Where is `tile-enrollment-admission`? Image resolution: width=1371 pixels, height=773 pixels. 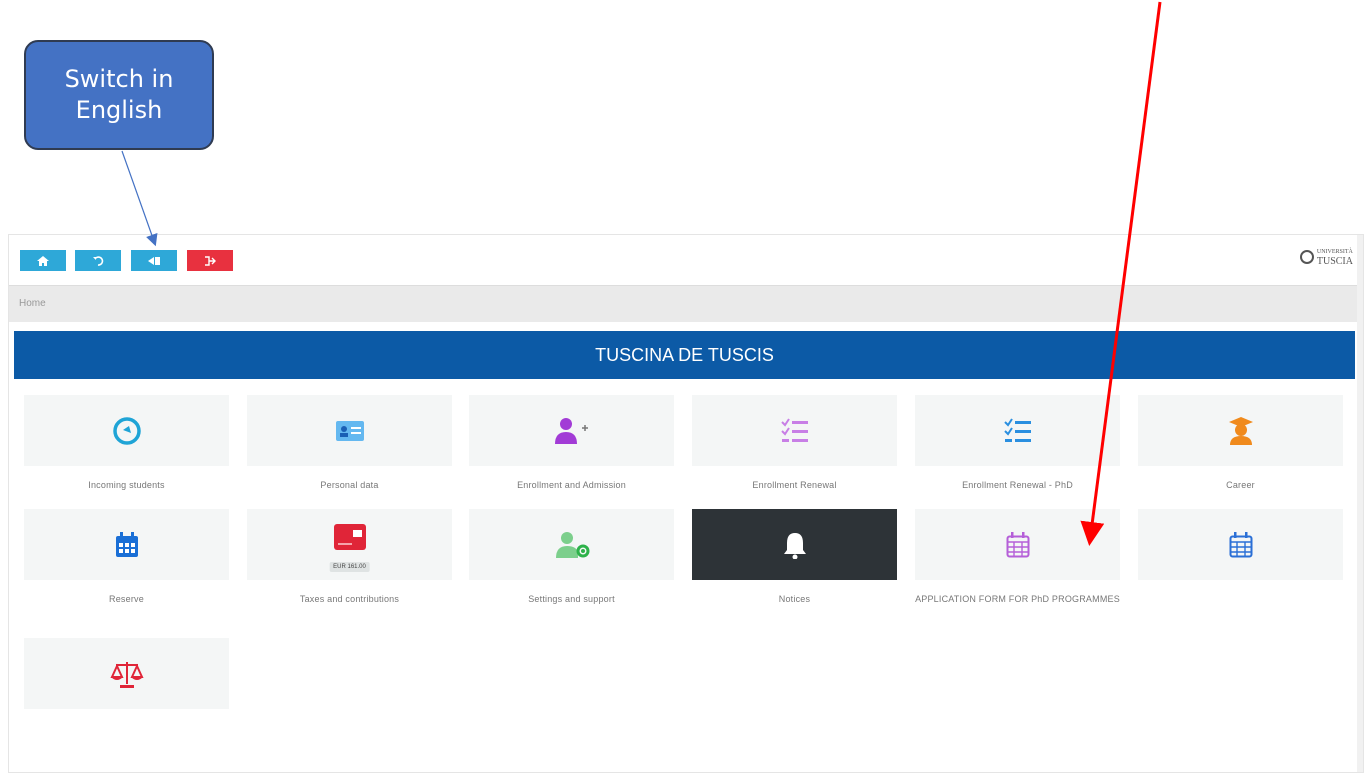 tile-enrollment-admission is located at coordinates (571, 430).